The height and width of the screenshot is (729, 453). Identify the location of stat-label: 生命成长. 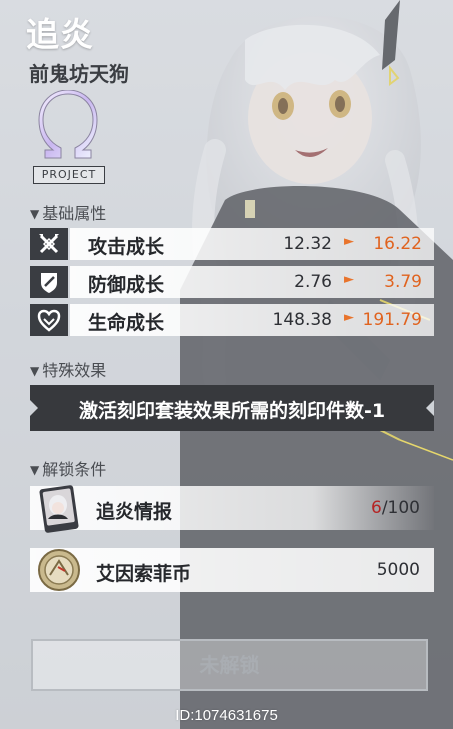
(126, 323).